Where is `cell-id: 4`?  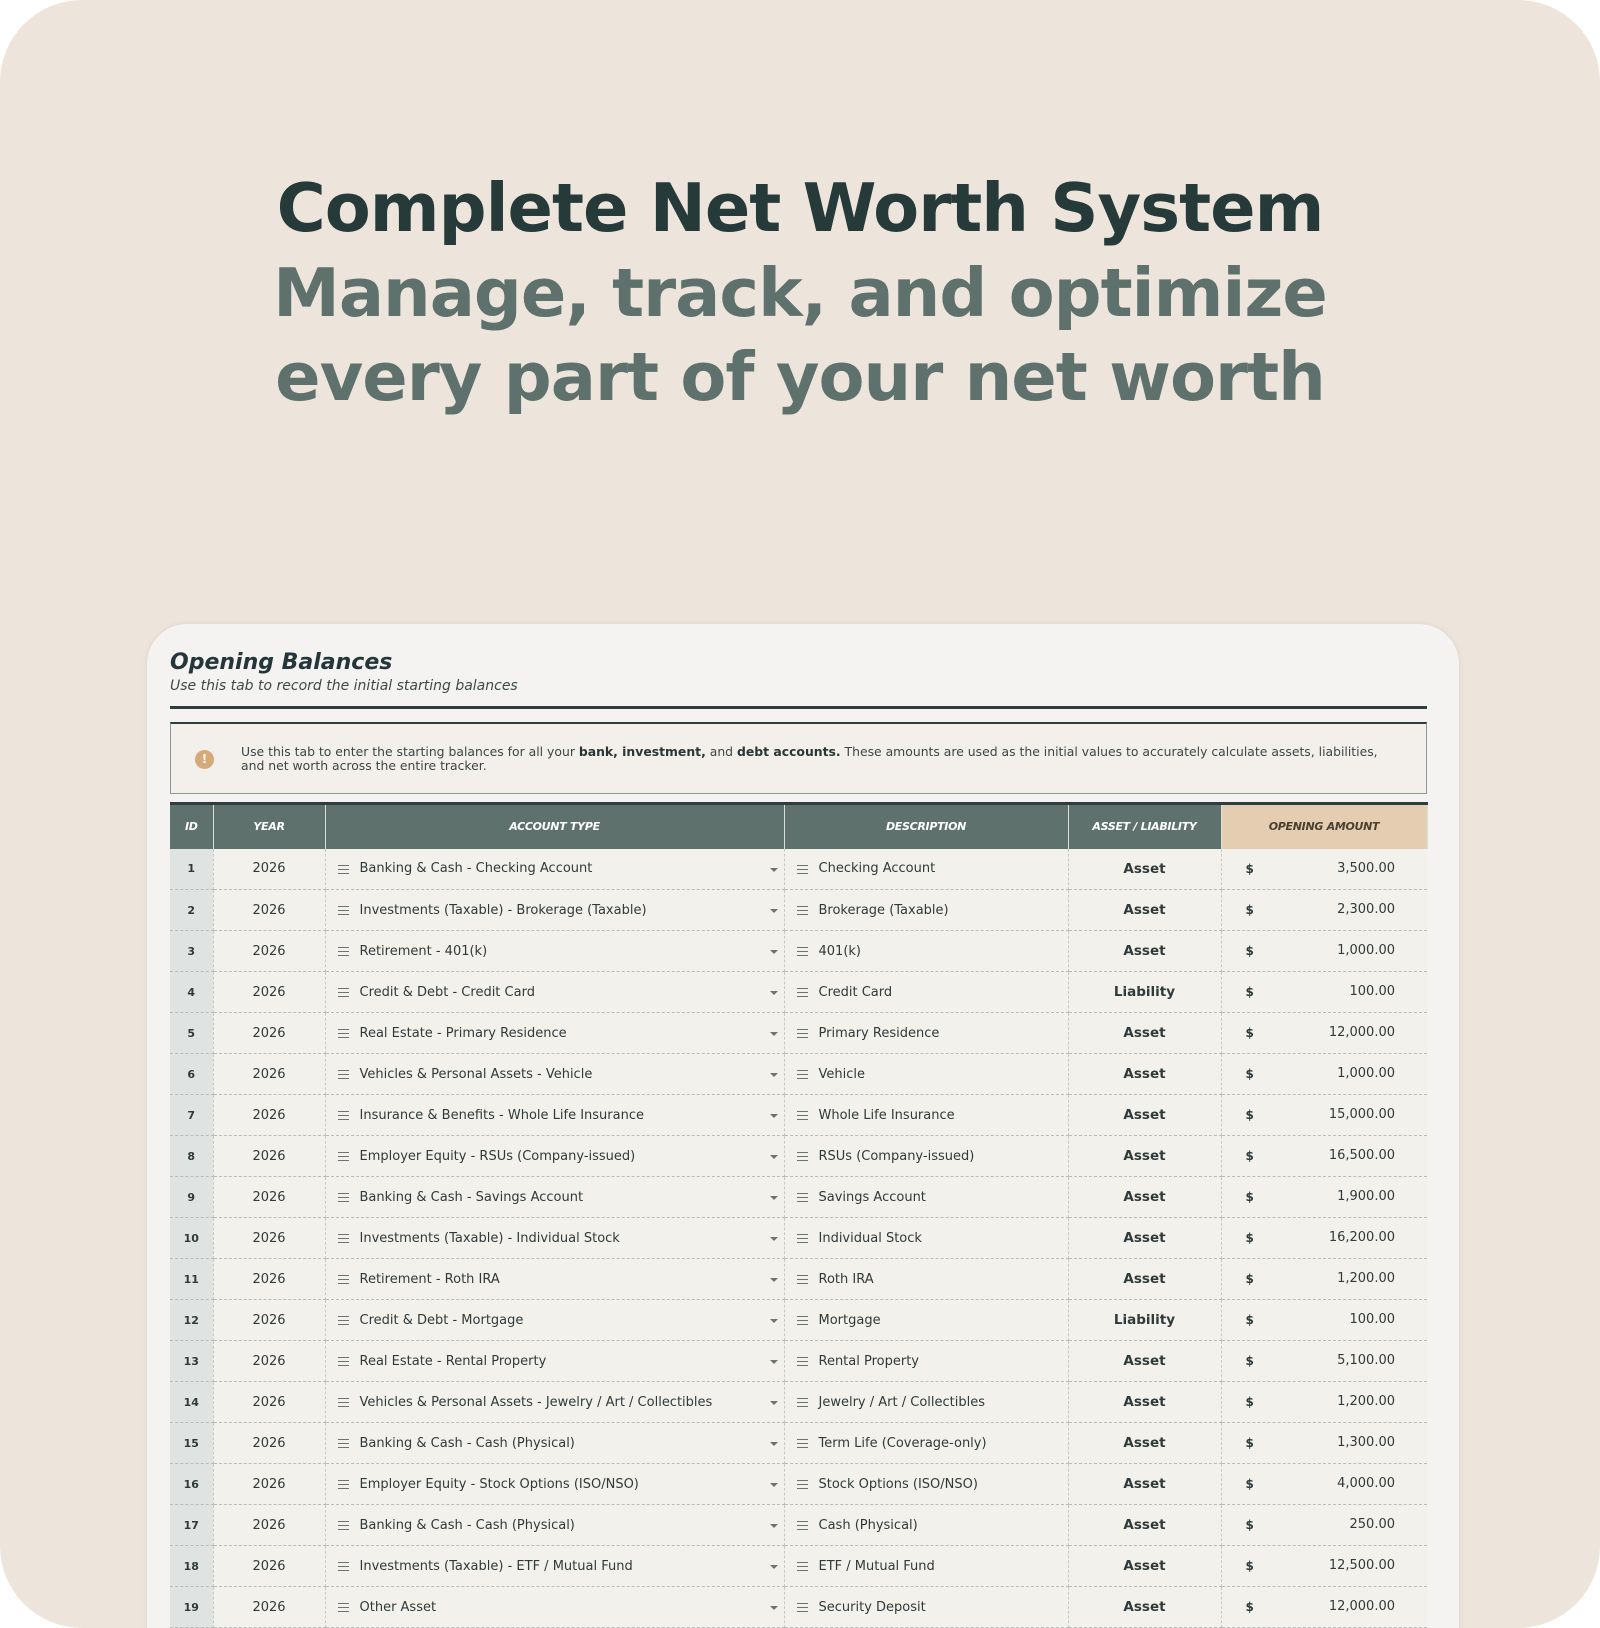 cell-id: 4 is located at coordinates (192, 992).